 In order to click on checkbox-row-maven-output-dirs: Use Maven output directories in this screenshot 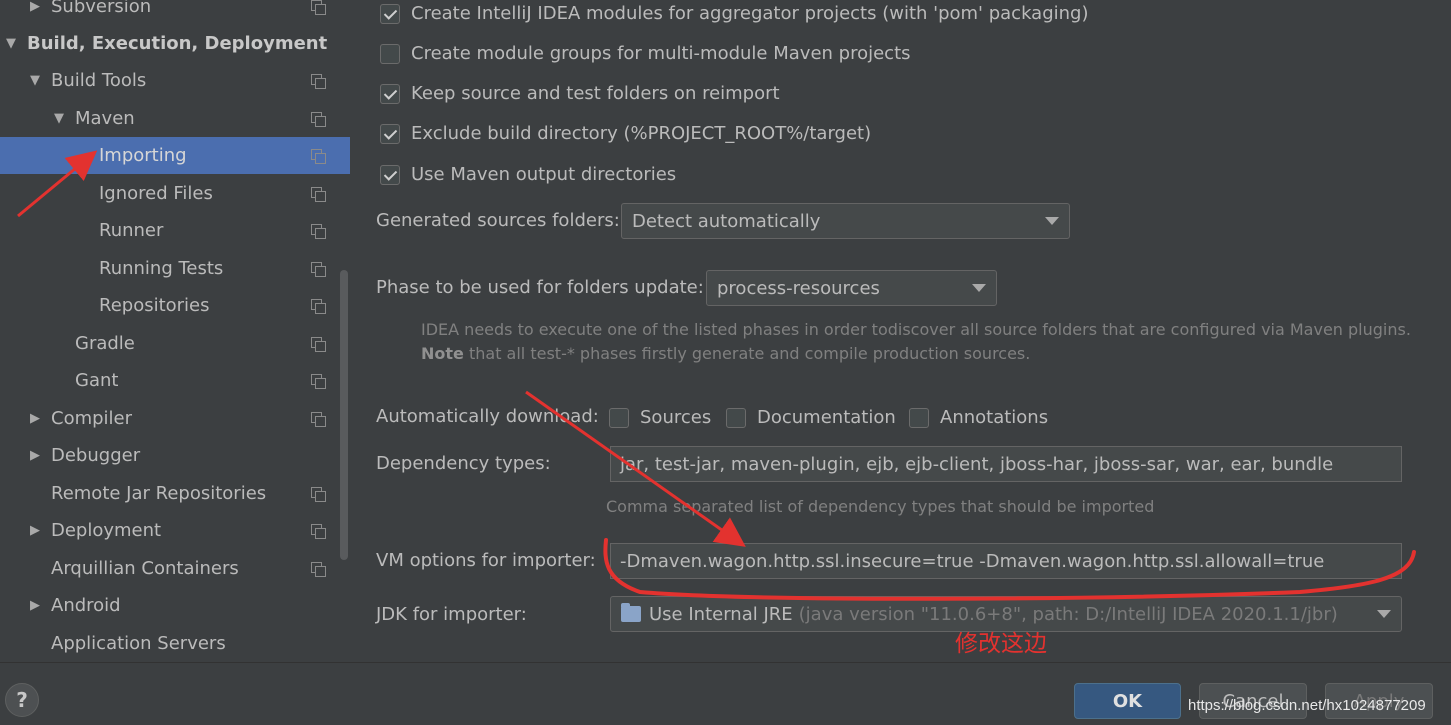, I will do `click(528, 174)`.